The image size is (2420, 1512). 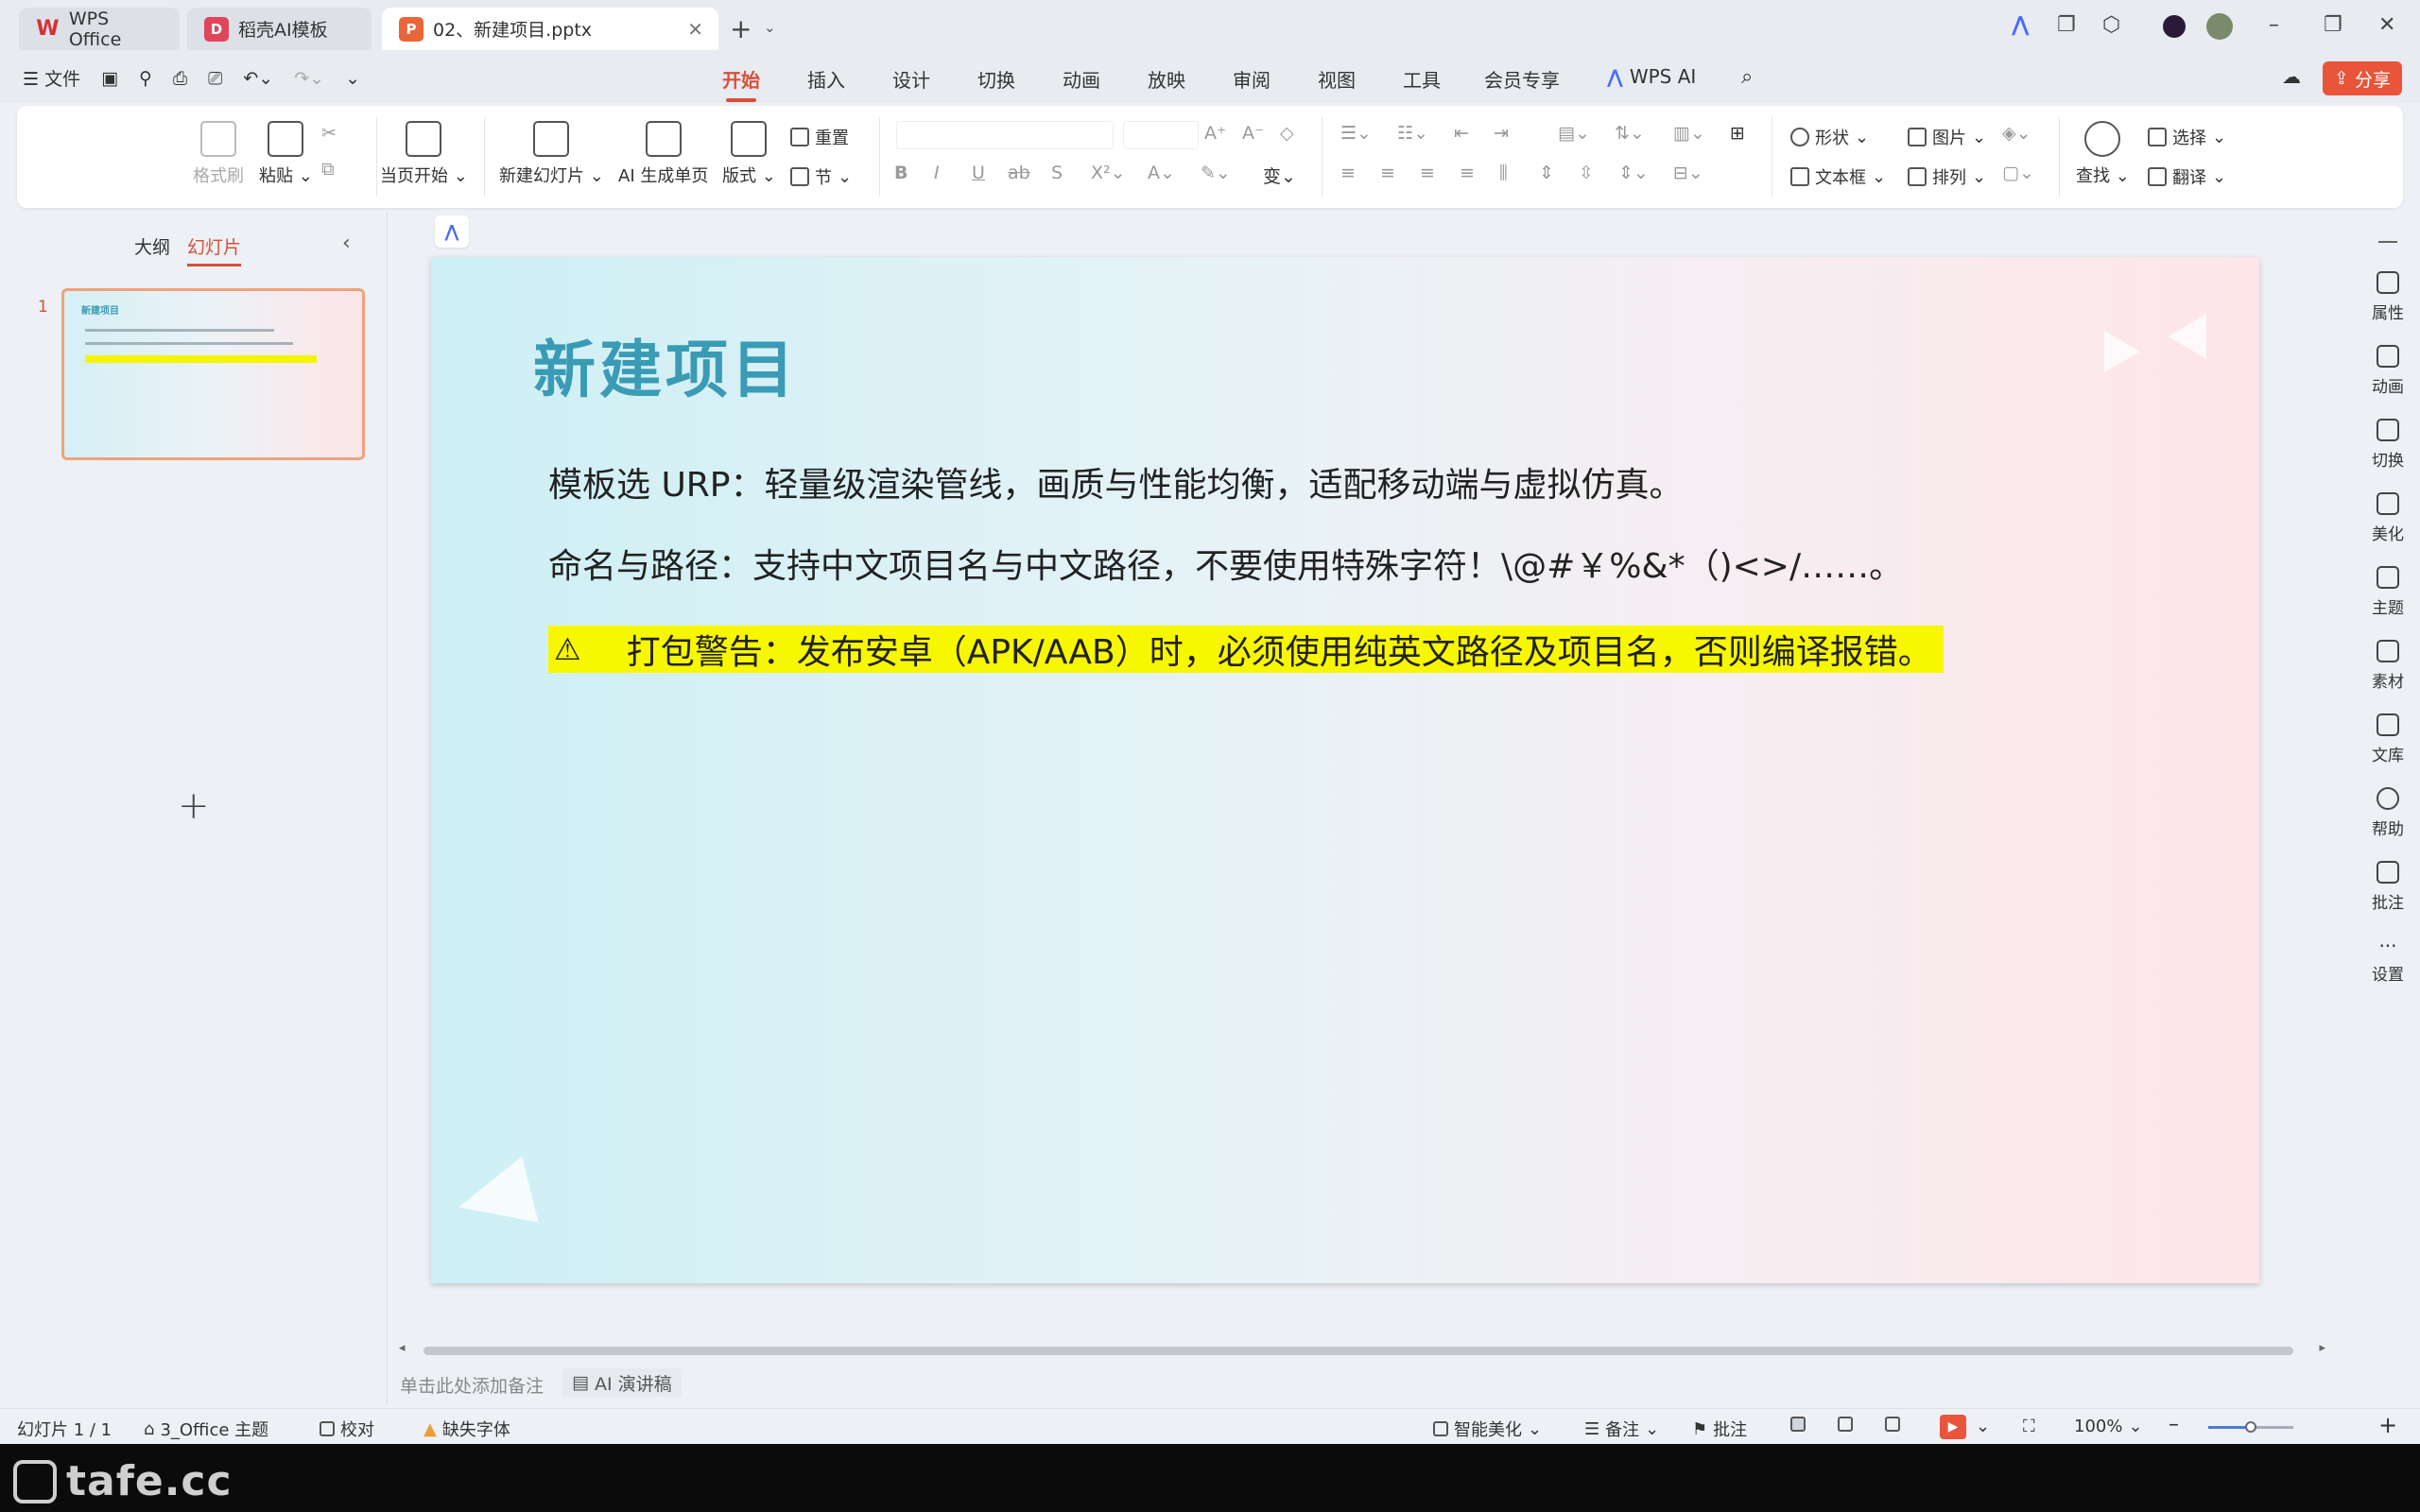 I want to click on convert-smartart-icon: ⊞, so click(x=1737, y=133).